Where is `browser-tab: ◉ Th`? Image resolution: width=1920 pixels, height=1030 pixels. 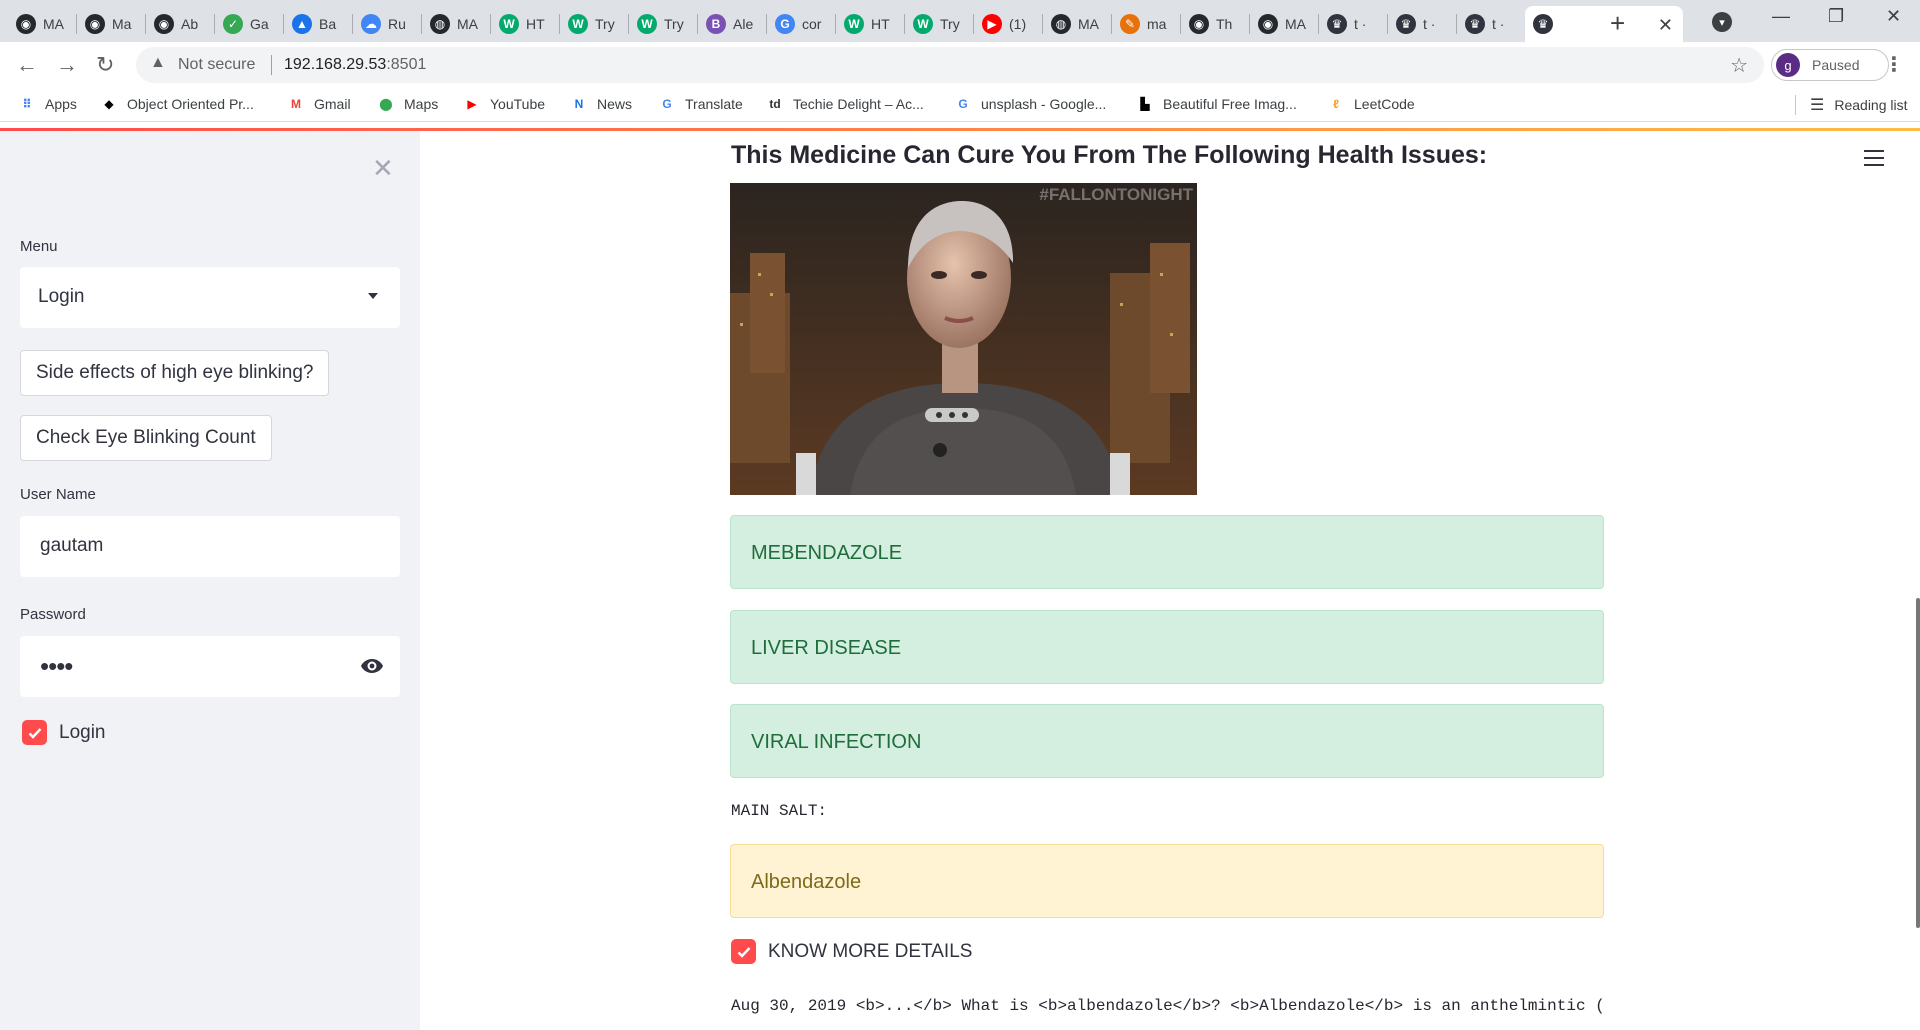
browser-tab: ◉ Th is located at coordinates (1214, 24).